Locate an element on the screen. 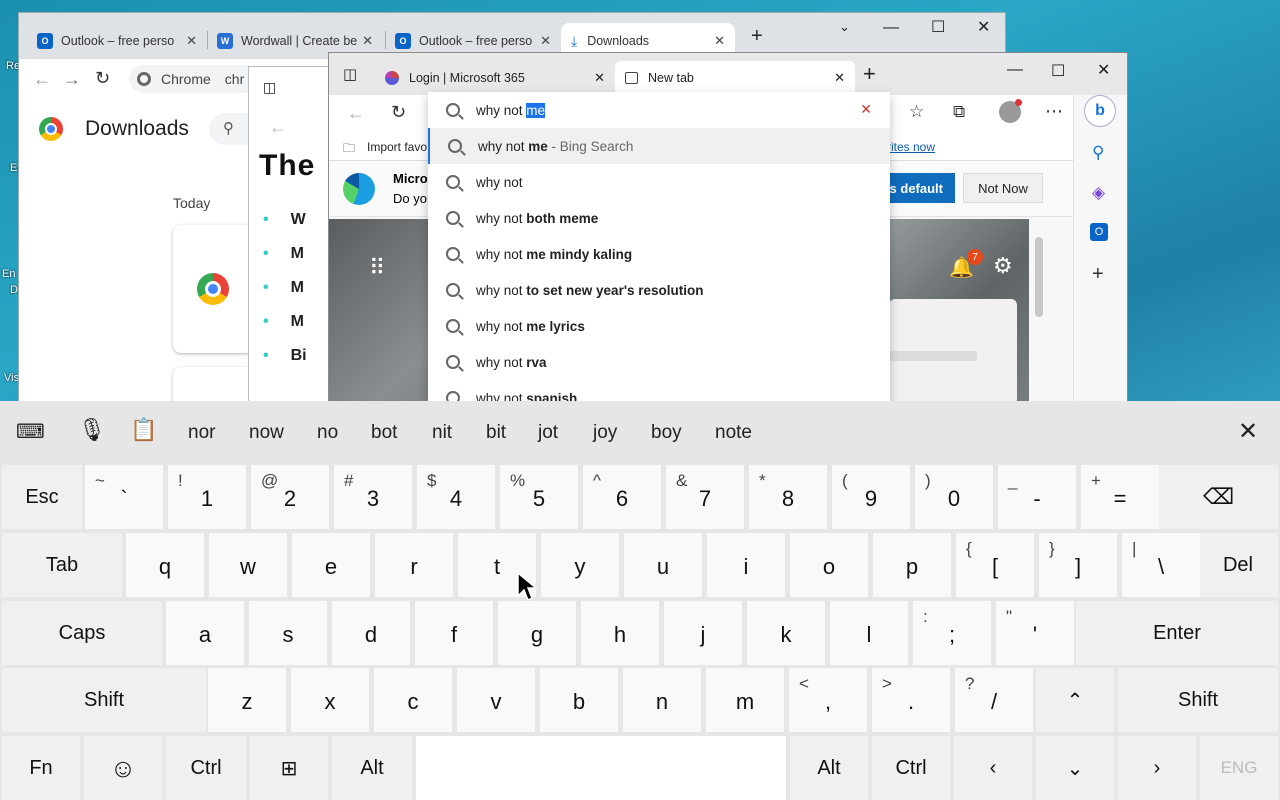 This screenshot has width=1280, height=800. key-n: n is located at coordinates (662, 700).